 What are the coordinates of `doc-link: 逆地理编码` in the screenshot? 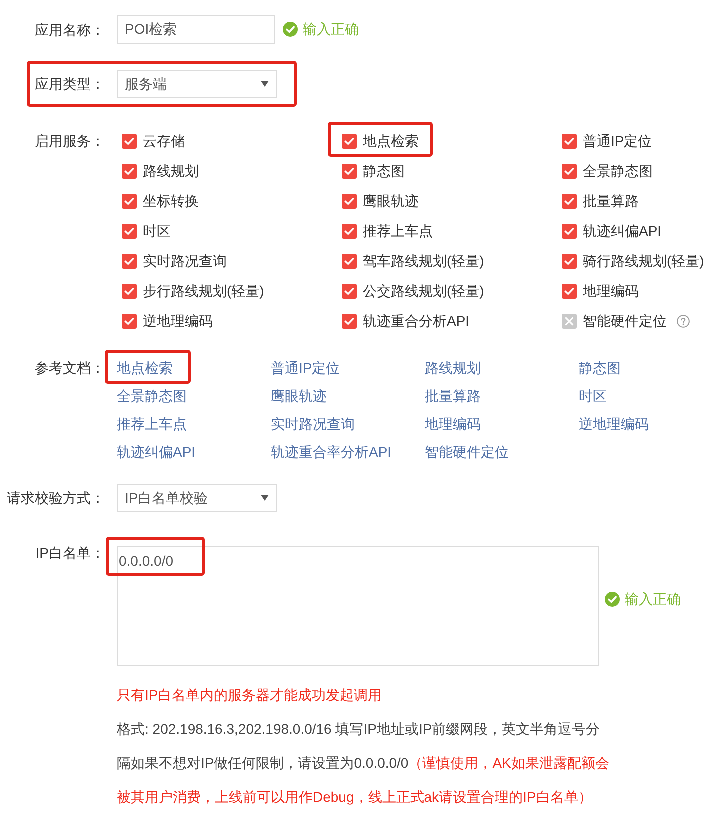 It's located at (614, 424).